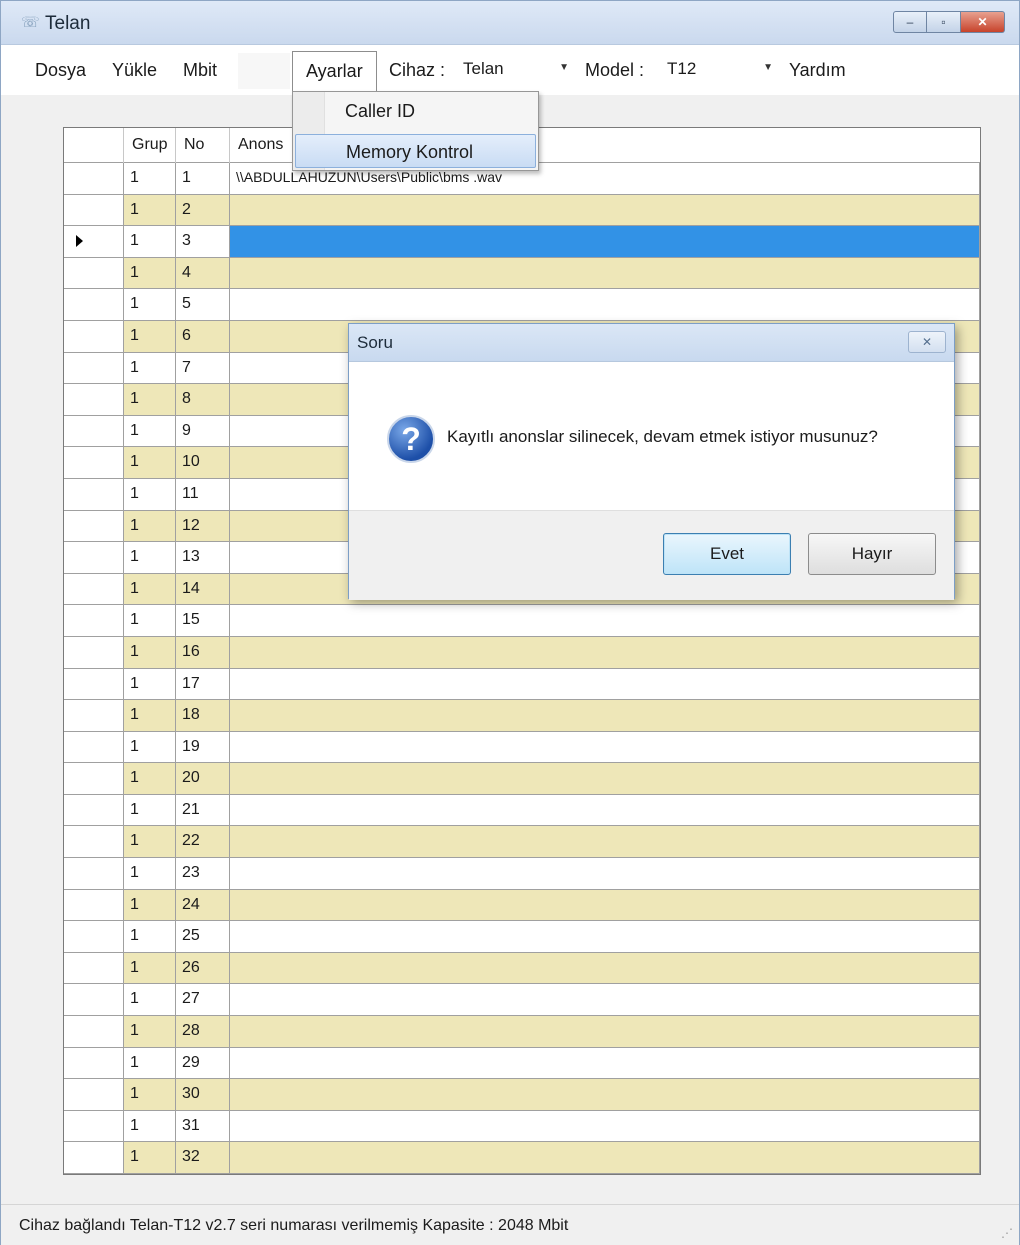 The height and width of the screenshot is (1245, 1020). Describe the element at coordinates (203, 1063) in the screenshot. I see `cell-no: 29` at that location.